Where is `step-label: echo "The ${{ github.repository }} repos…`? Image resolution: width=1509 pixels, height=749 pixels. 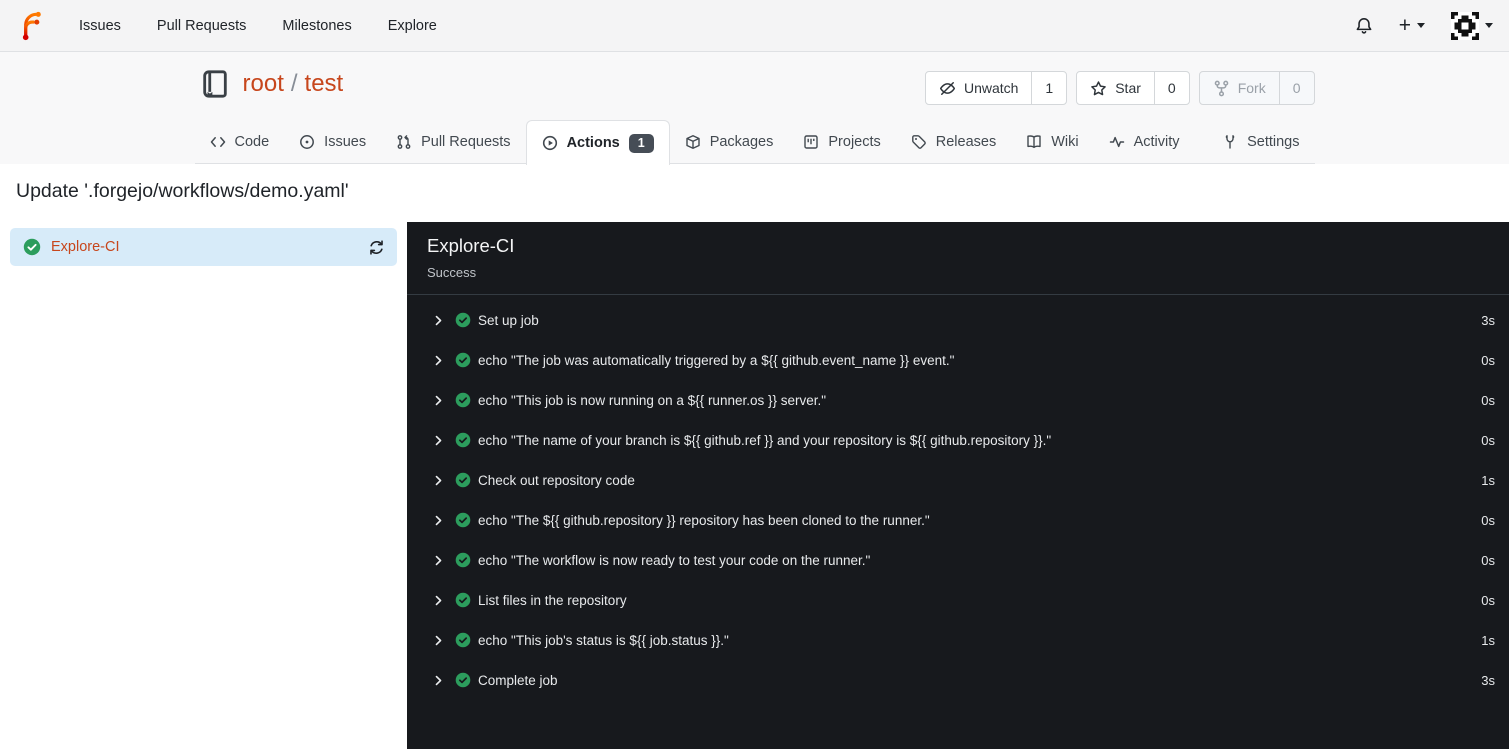
step-label: echo "The ${{ github.repository }} repos… is located at coordinates (704, 520).